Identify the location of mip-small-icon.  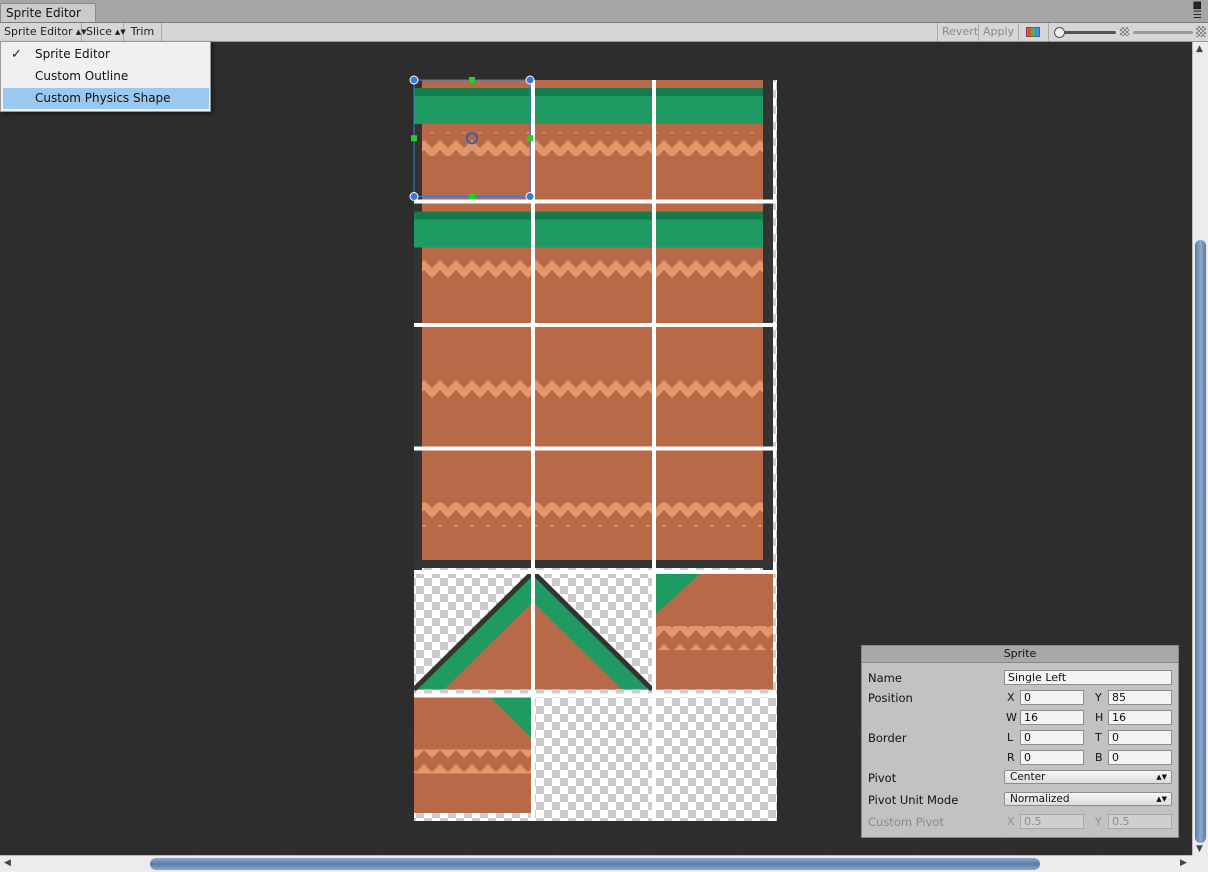
(1124, 31).